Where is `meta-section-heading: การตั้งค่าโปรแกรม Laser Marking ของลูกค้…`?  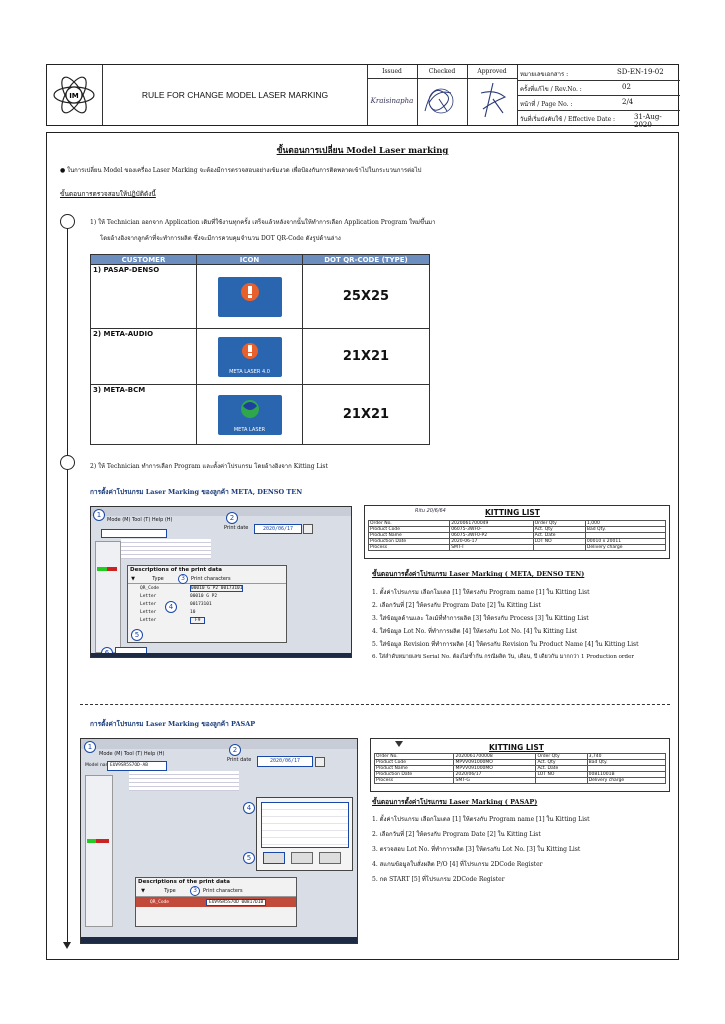
meta-section-heading: การตั้งค่าโปรแกรม Laser Marking ของลูกค้… is located at coordinates (196, 492).